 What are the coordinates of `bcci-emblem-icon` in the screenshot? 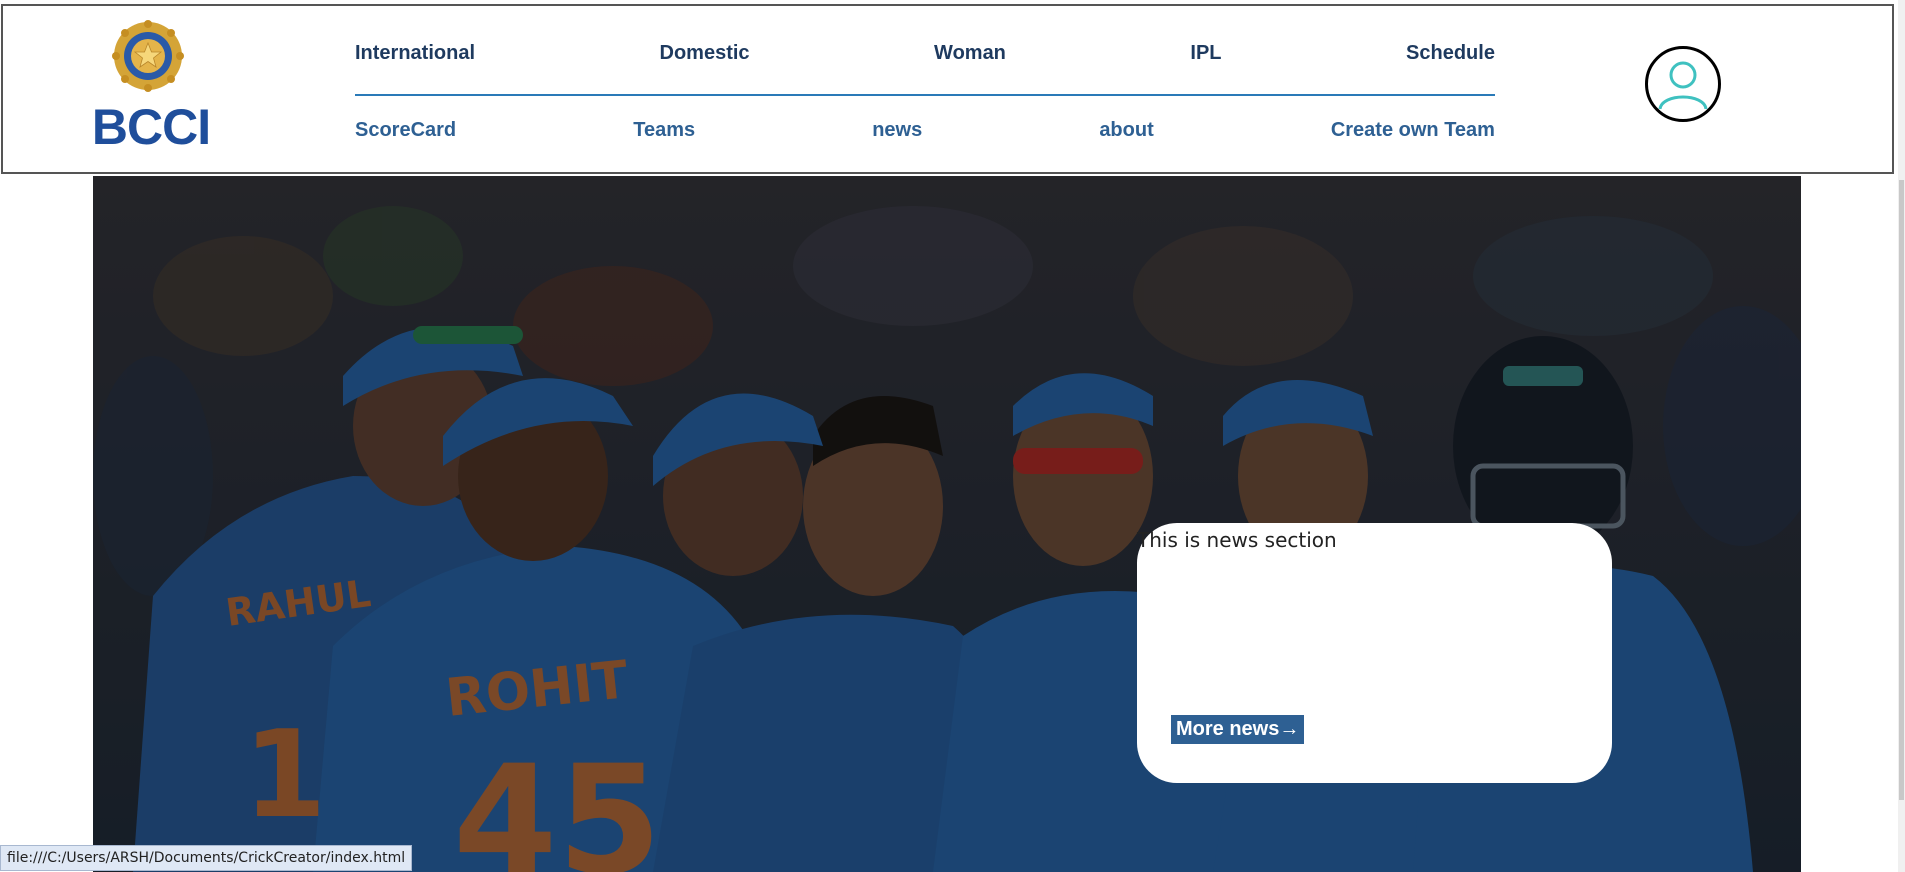 It's located at (148, 56).